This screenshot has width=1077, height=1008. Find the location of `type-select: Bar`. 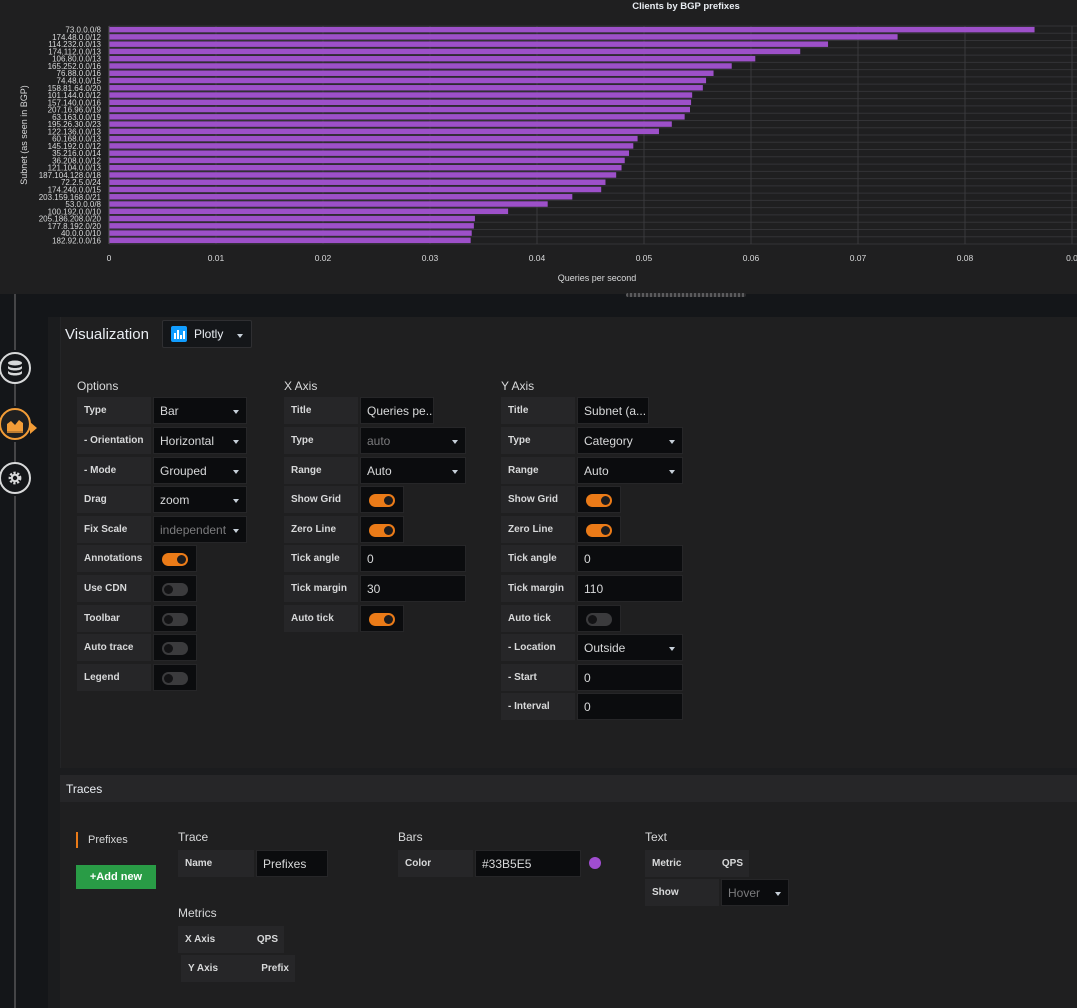

type-select: Bar is located at coordinates (200, 410).